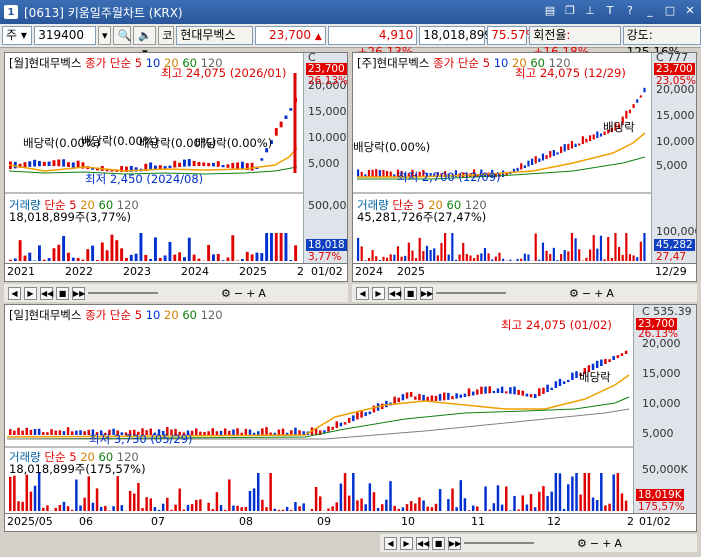 Image resolution: width=701 pixels, height=557 pixels. What do you see at coordinates (104, 35) in the screenshot?
I see `code-dropdown-button: ▾` at bounding box center [104, 35].